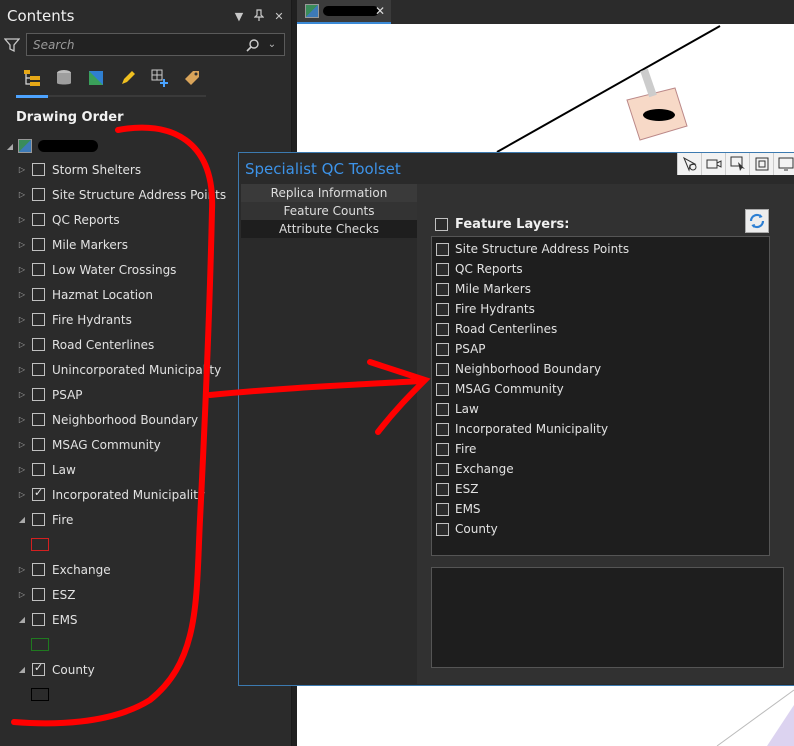  Describe the element at coordinates (192, 78) in the screenshot. I see `list-by-labeling-icon` at that location.